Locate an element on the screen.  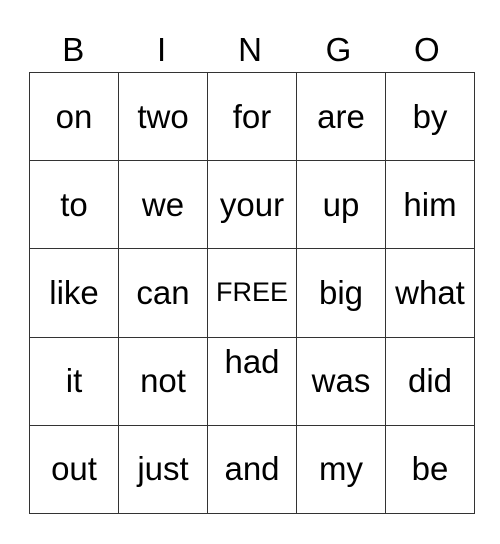
bingo-cell: up is located at coordinates (341, 205).